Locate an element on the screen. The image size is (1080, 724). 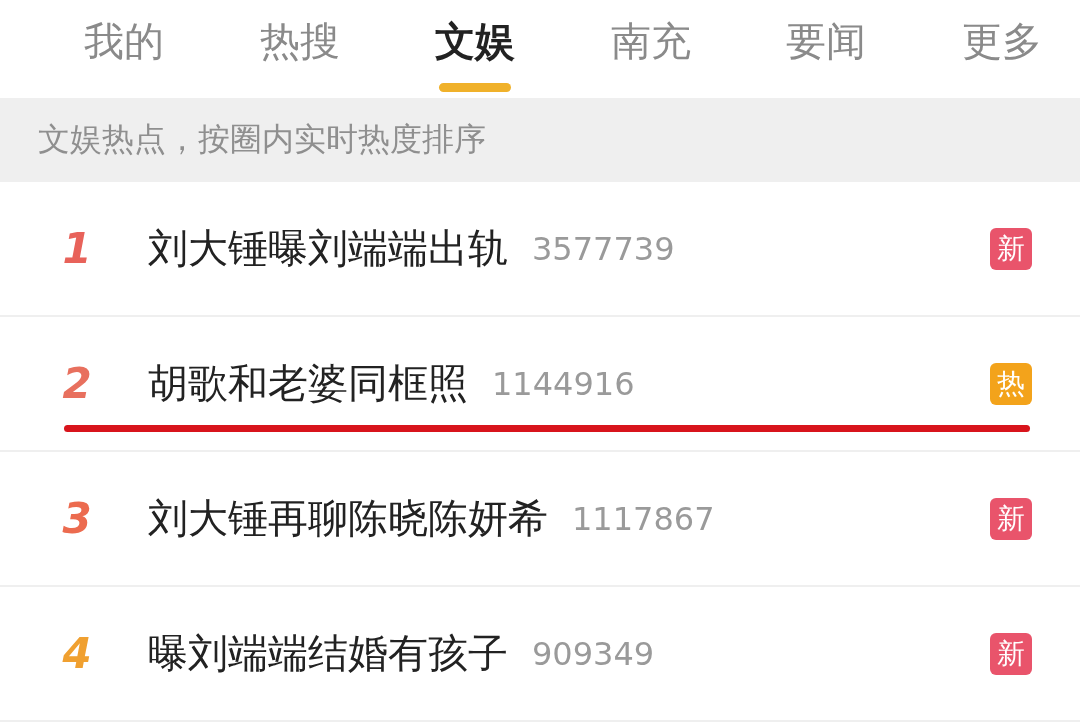
topic-title: 胡歌和老婆同框照 is located at coordinates (308, 383).